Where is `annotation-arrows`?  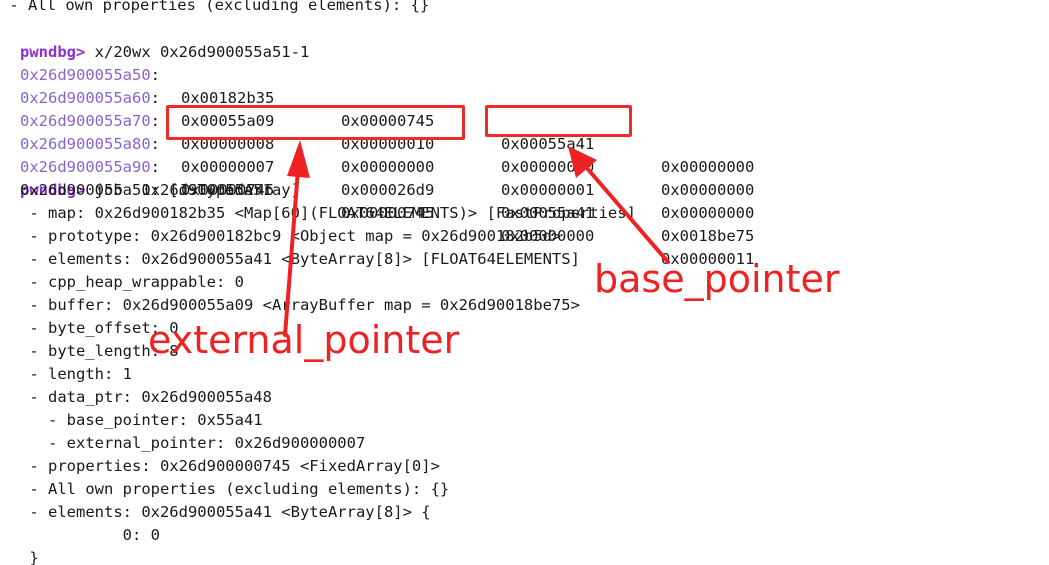
annotation-arrows is located at coordinates (476, 238).